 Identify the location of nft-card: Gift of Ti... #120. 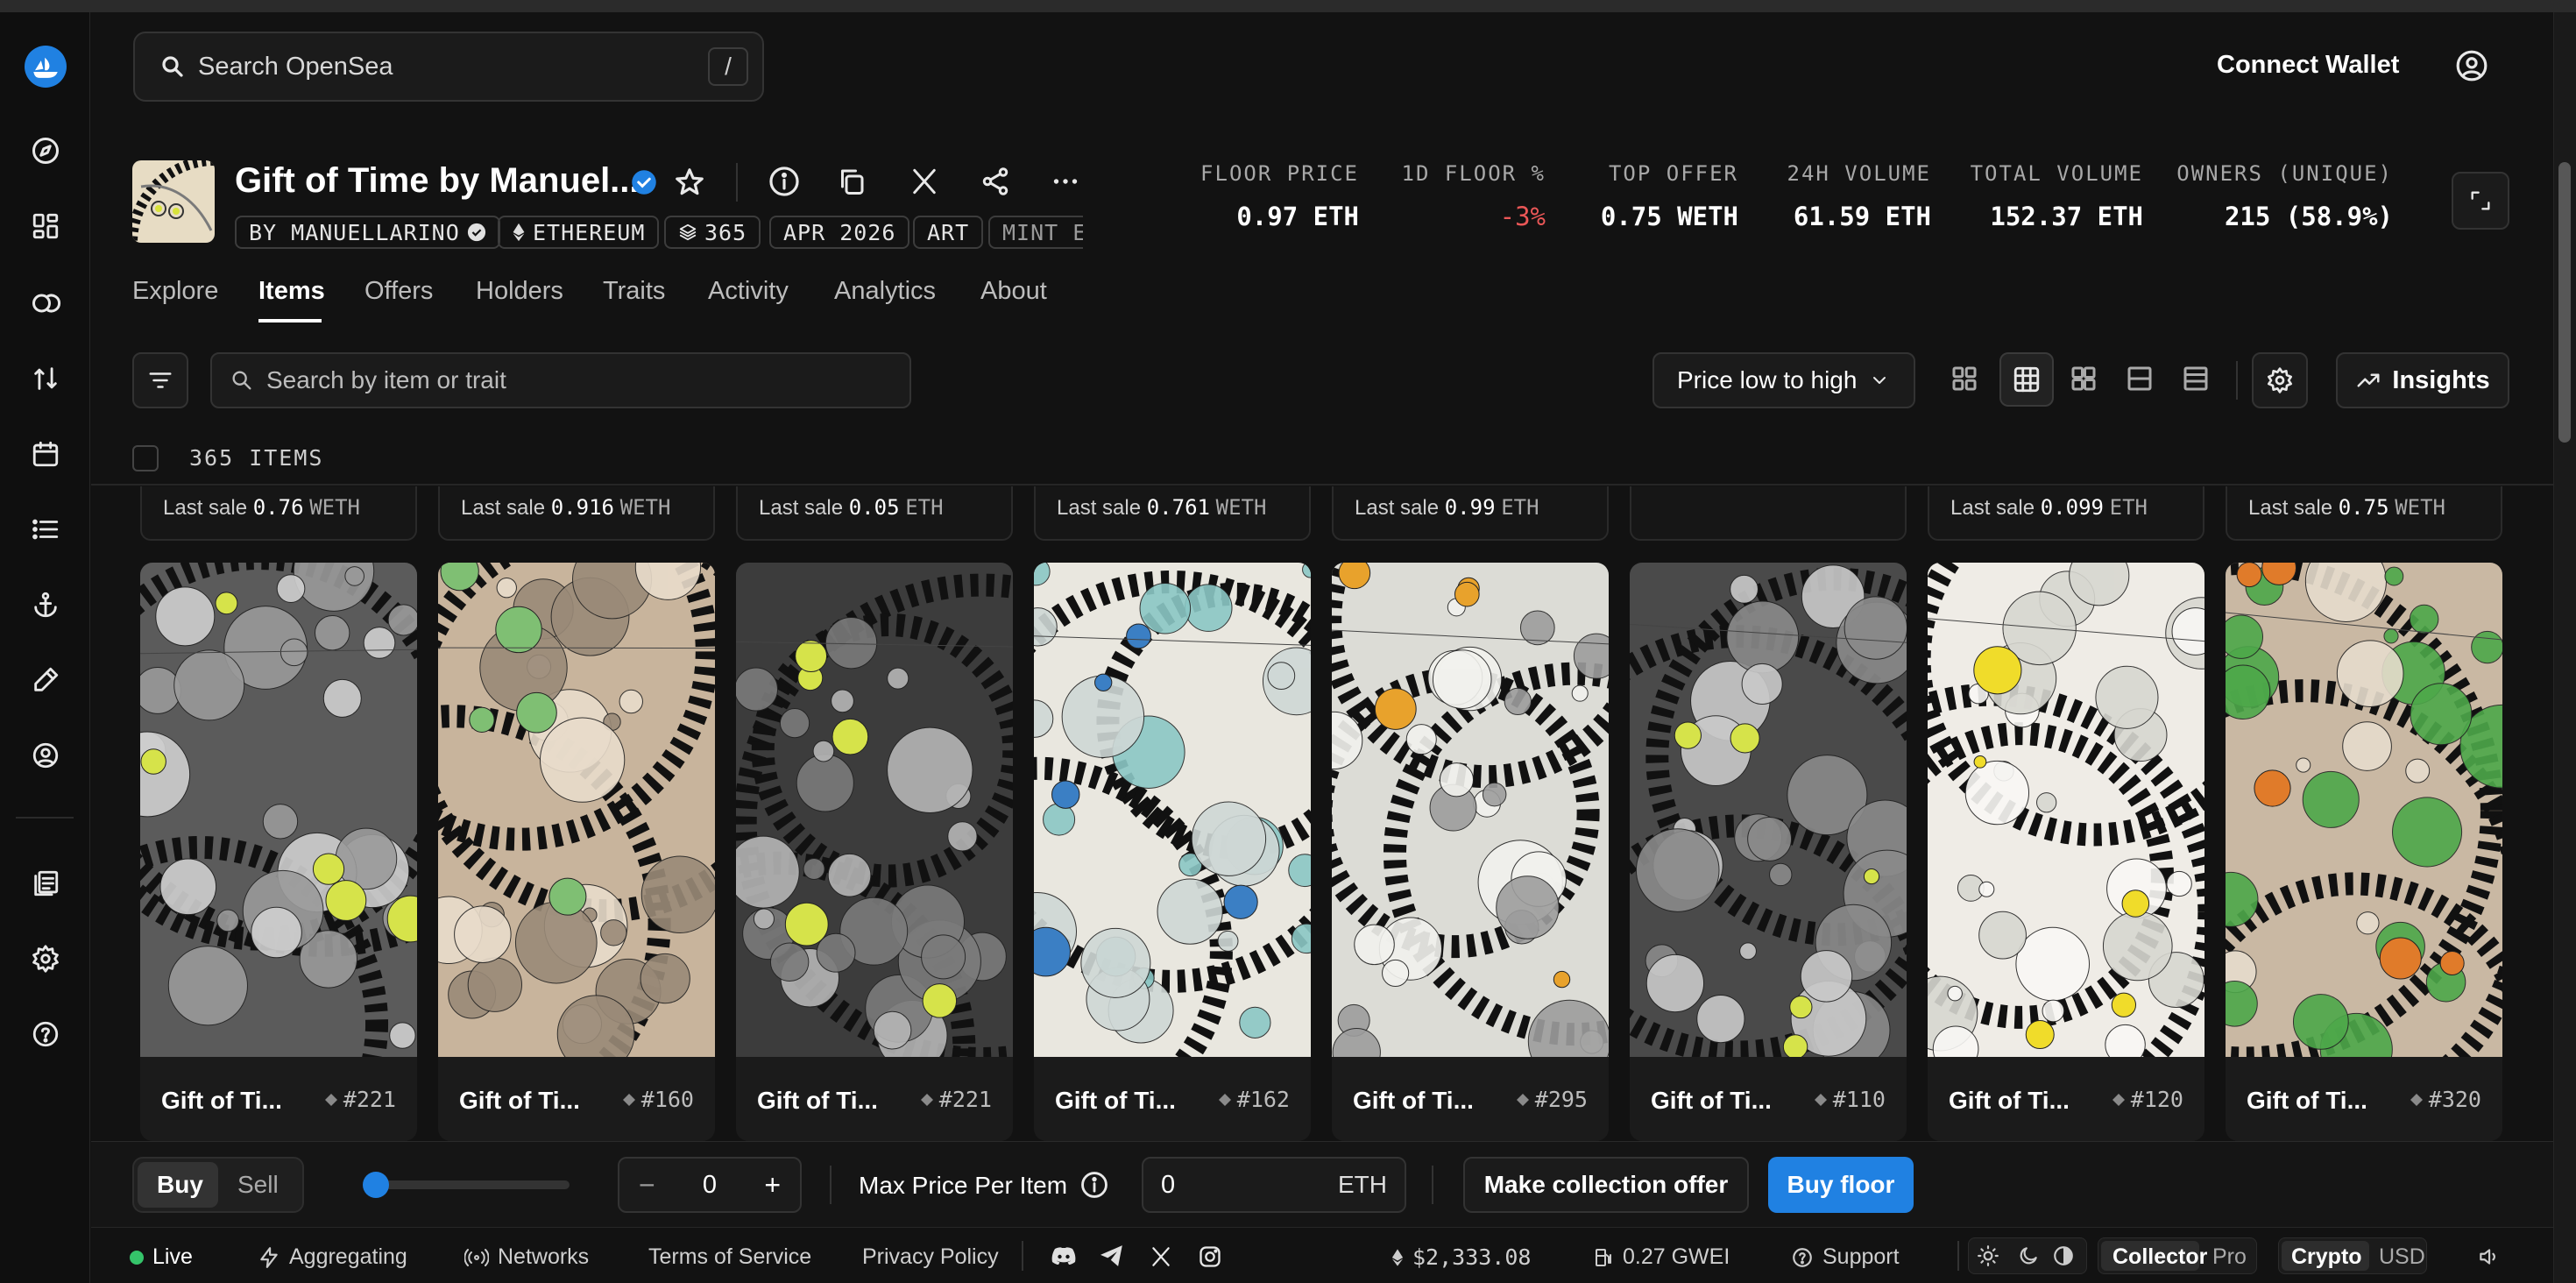
(2066, 852).